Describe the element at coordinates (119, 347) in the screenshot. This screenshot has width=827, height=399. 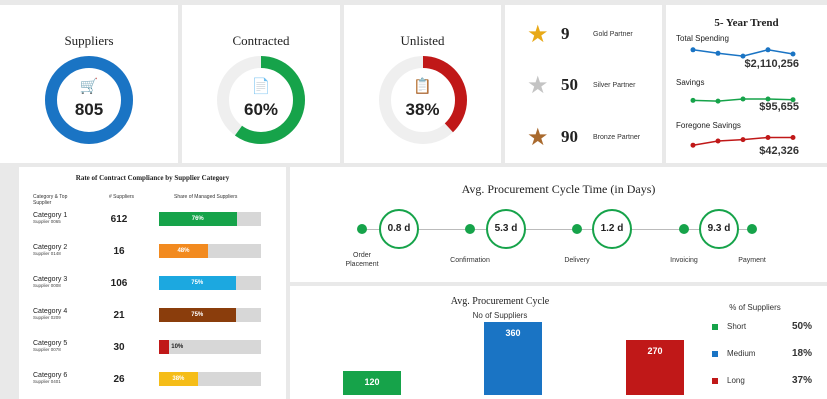
I see `row-supplier-count: 30` at that location.